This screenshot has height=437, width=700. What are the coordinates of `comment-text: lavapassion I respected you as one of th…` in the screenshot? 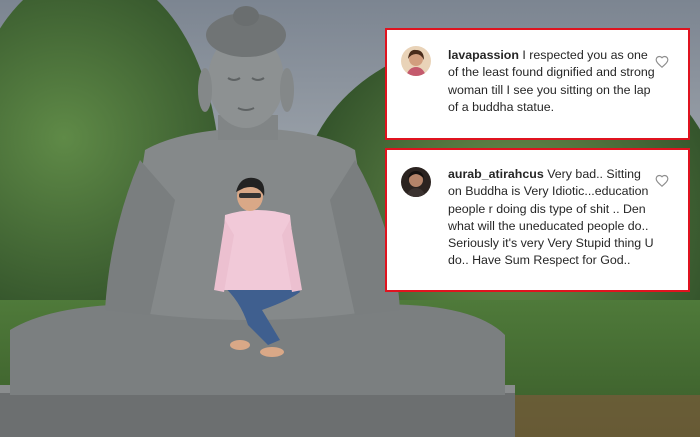 It's located at (553, 81).